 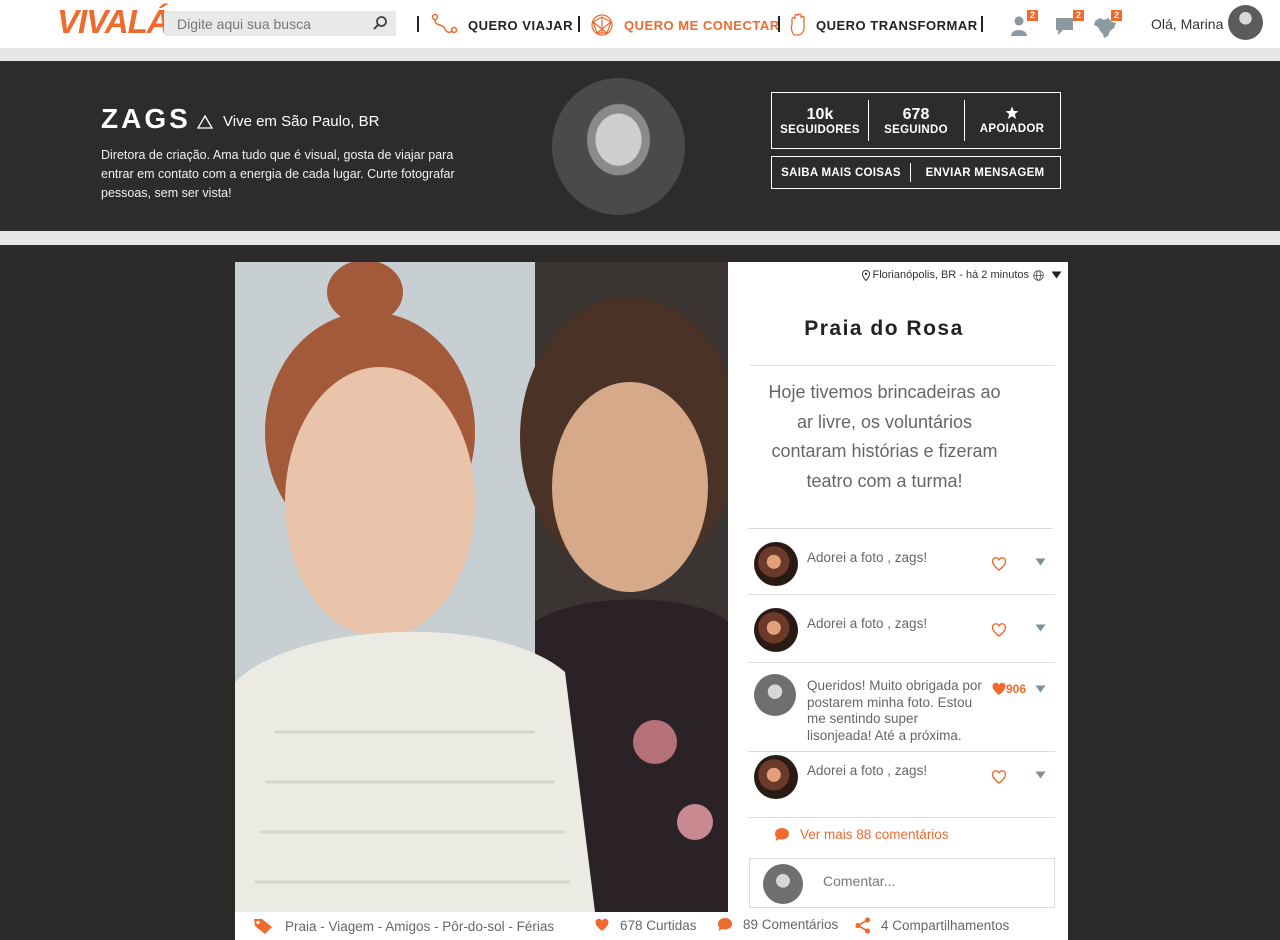 I want to click on post-title: Praia do Rosa, so click(x=884, y=328).